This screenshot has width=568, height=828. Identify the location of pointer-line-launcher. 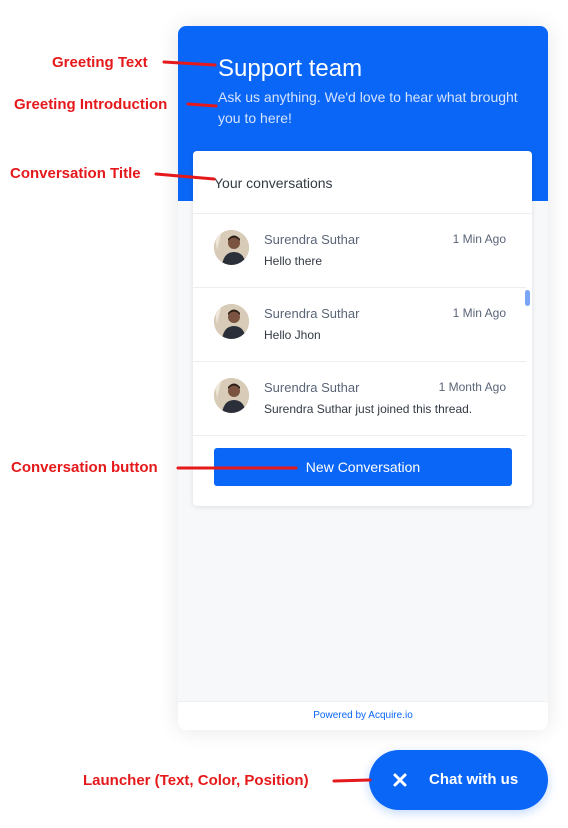
(352, 780).